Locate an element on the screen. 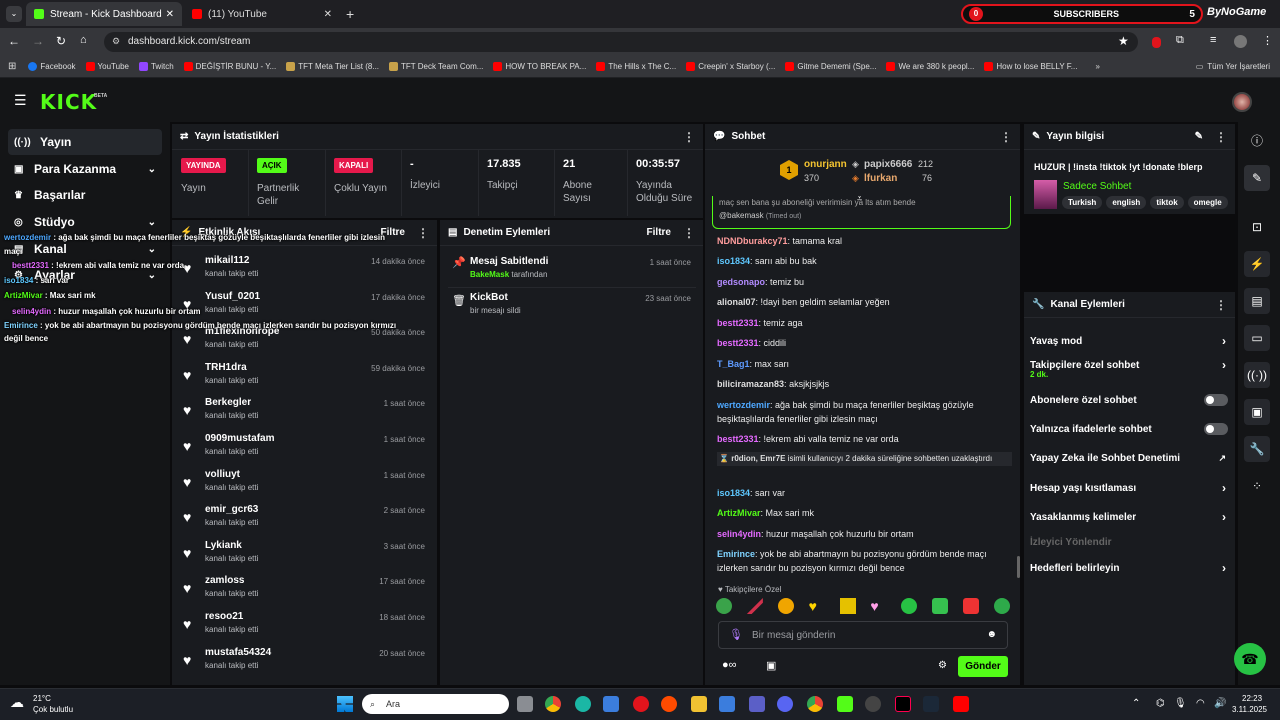  channel-action-item: Hedefleri belirleyin › is located at coordinates (1130, 568).